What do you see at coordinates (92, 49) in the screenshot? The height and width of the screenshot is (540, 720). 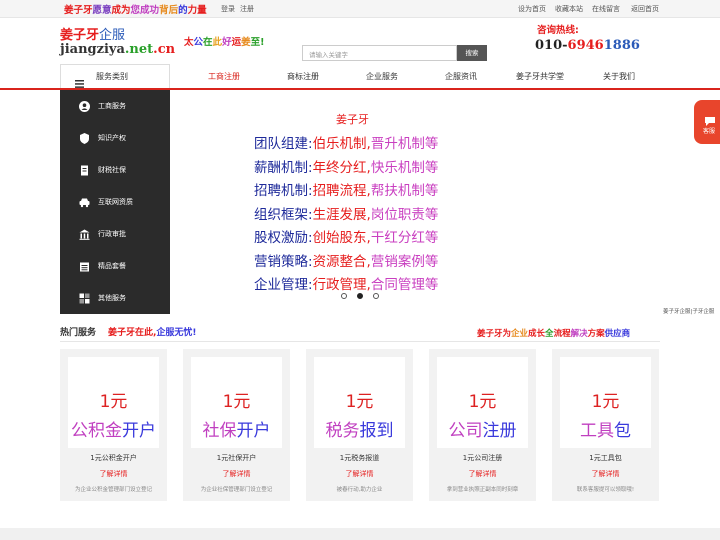 I see `logo-en-a: jiangziya` at bounding box center [92, 49].